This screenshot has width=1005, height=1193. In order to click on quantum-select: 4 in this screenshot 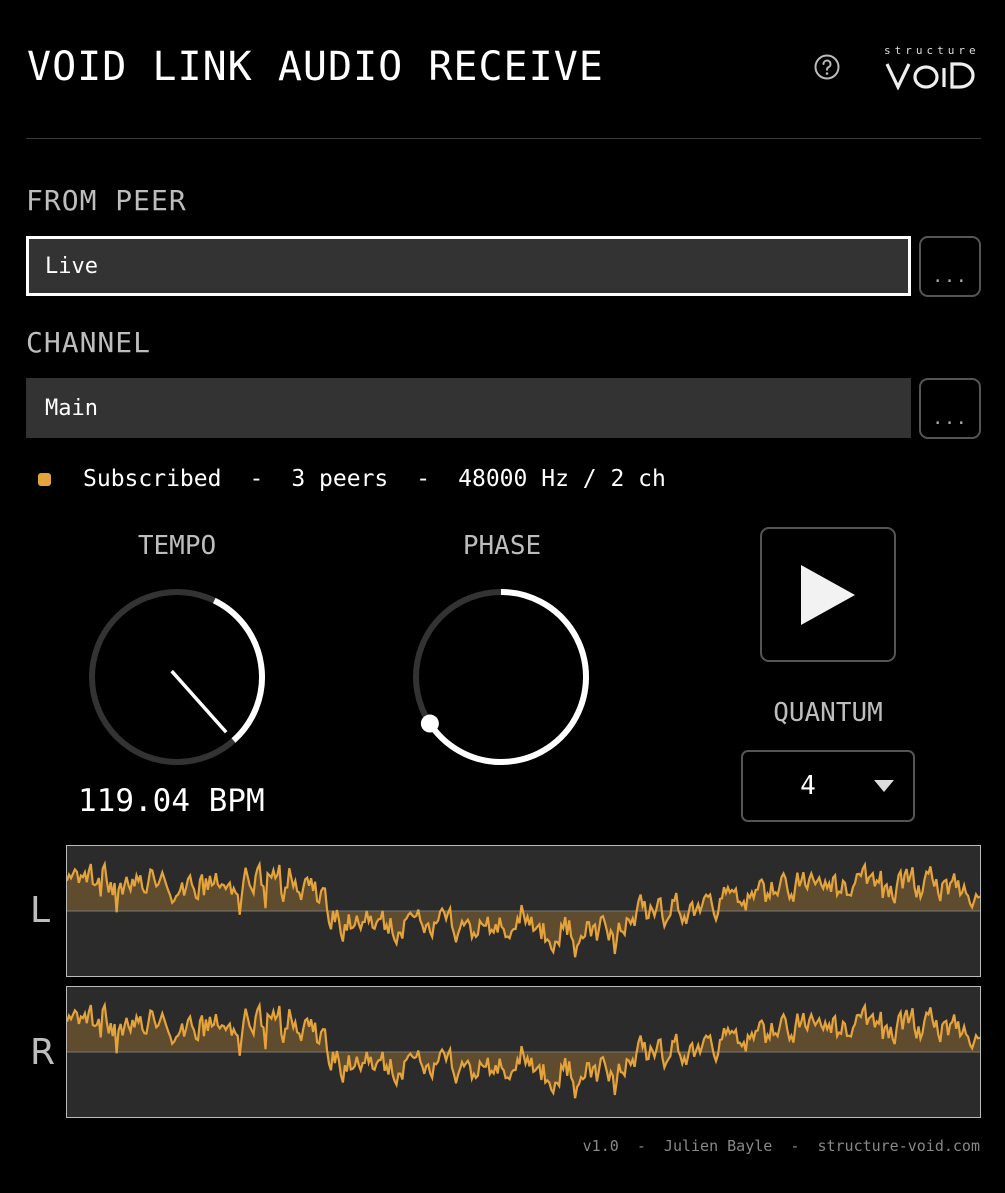, I will do `click(828, 786)`.